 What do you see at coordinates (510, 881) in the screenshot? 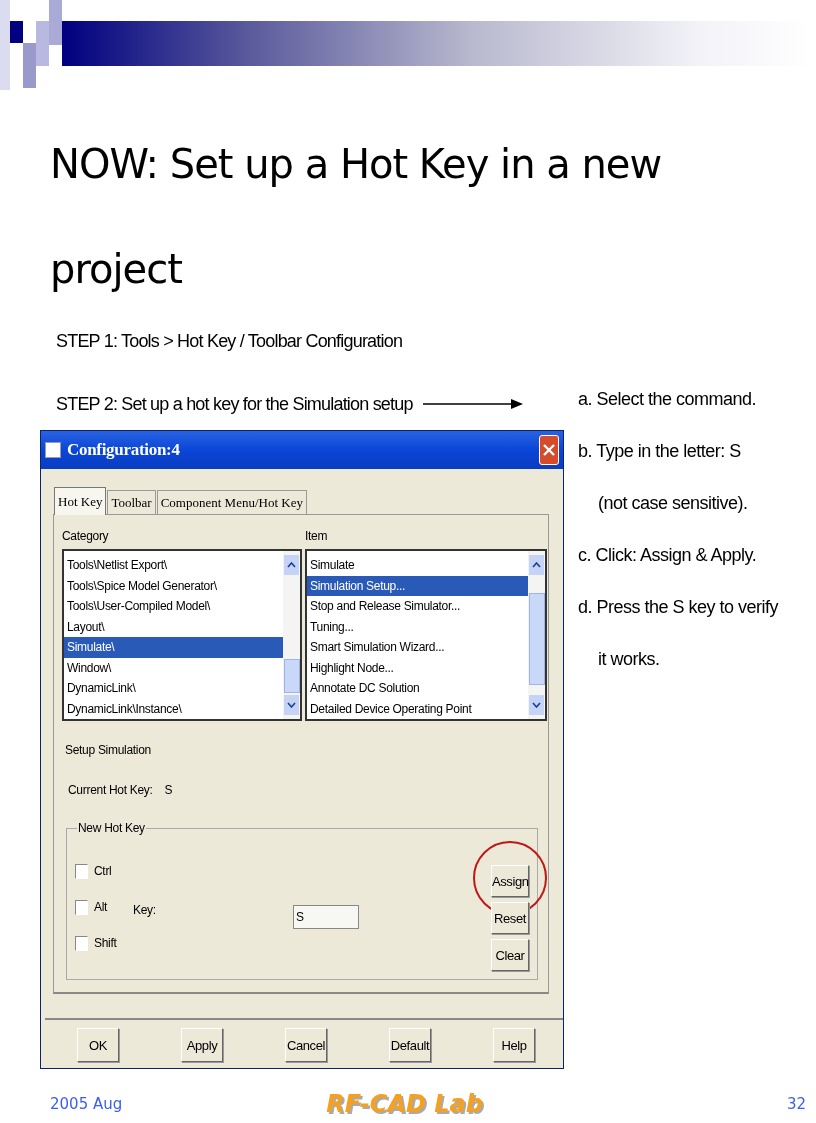
I see `dialog-button: Assign` at bounding box center [510, 881].